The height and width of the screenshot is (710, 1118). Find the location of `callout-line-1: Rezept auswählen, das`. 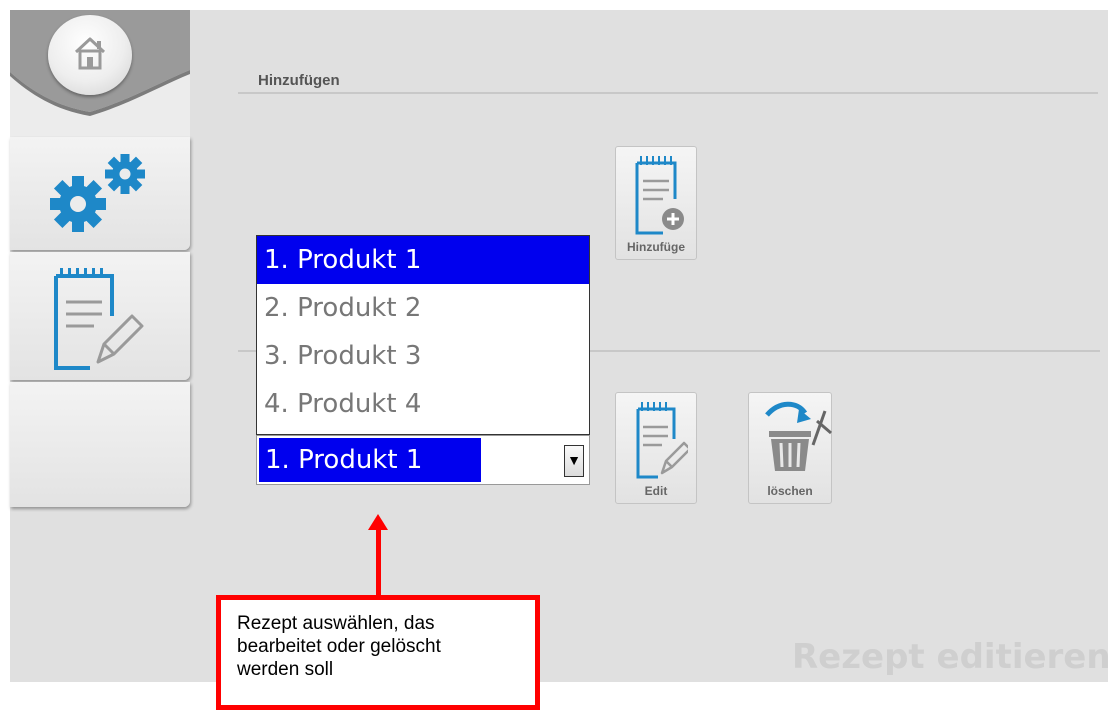

callout-line-1: Rezept auswählen, das is located at coordinates (336, 623).